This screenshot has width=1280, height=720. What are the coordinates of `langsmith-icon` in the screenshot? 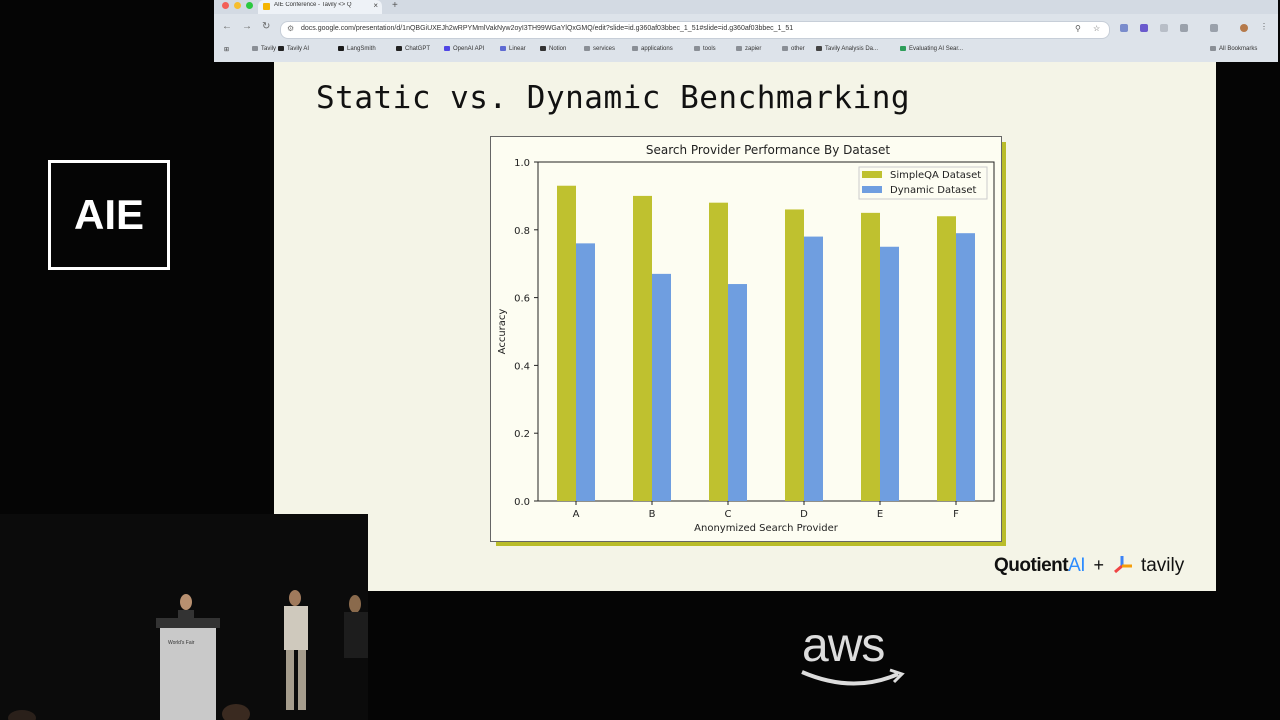 It's located at (341, 48).